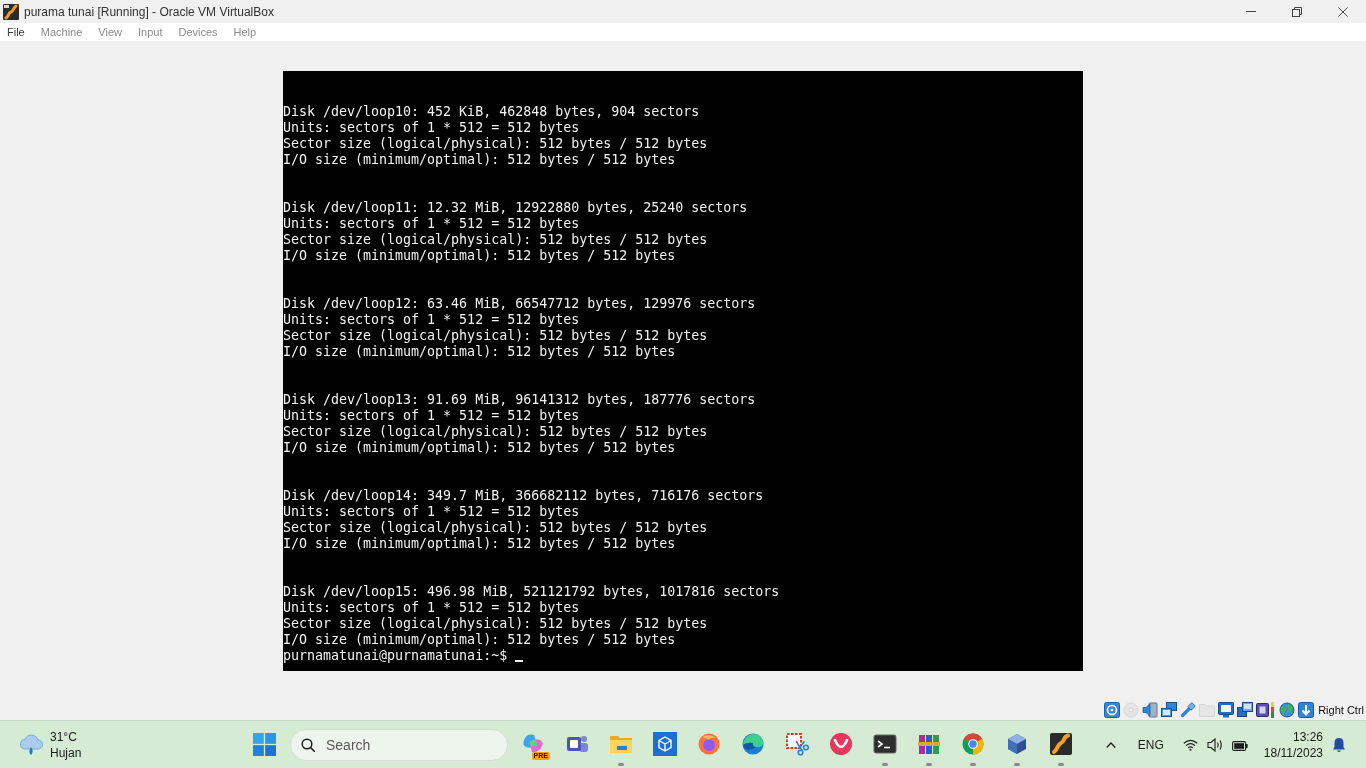  Describe the element at coordinates (841, 744) in the screenshot. I see `circle-logo-icon` at that location.